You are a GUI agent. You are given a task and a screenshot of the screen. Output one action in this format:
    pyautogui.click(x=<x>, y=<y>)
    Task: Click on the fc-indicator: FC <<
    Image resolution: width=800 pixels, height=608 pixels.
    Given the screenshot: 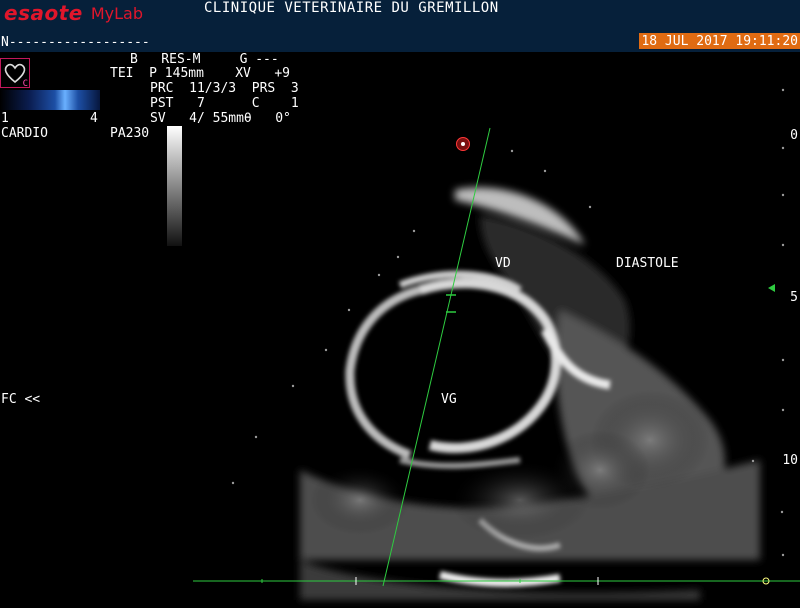 What is the action you would take?
    pyautogui.click(x=21, y=399)
    